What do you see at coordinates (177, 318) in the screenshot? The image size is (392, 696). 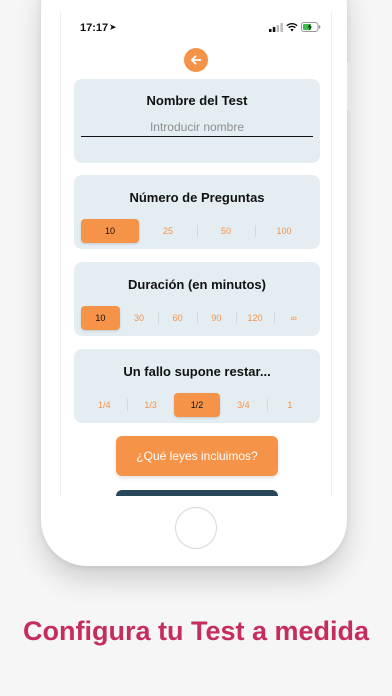 I see `duration-option-60: 60` at bounding box center [177, 318].